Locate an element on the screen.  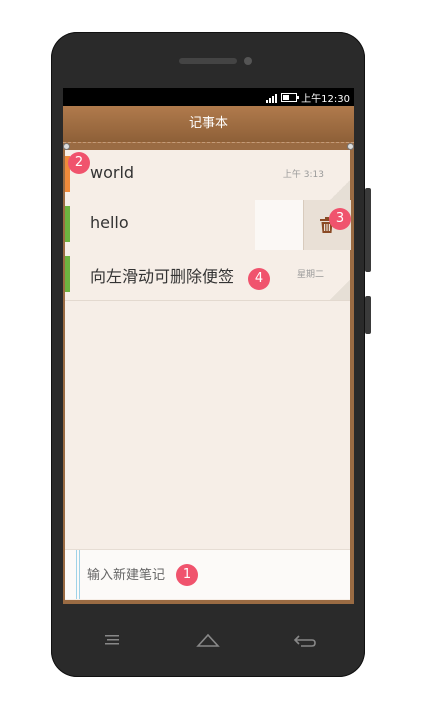
new-note-bar is located at coordinates (207, 574).